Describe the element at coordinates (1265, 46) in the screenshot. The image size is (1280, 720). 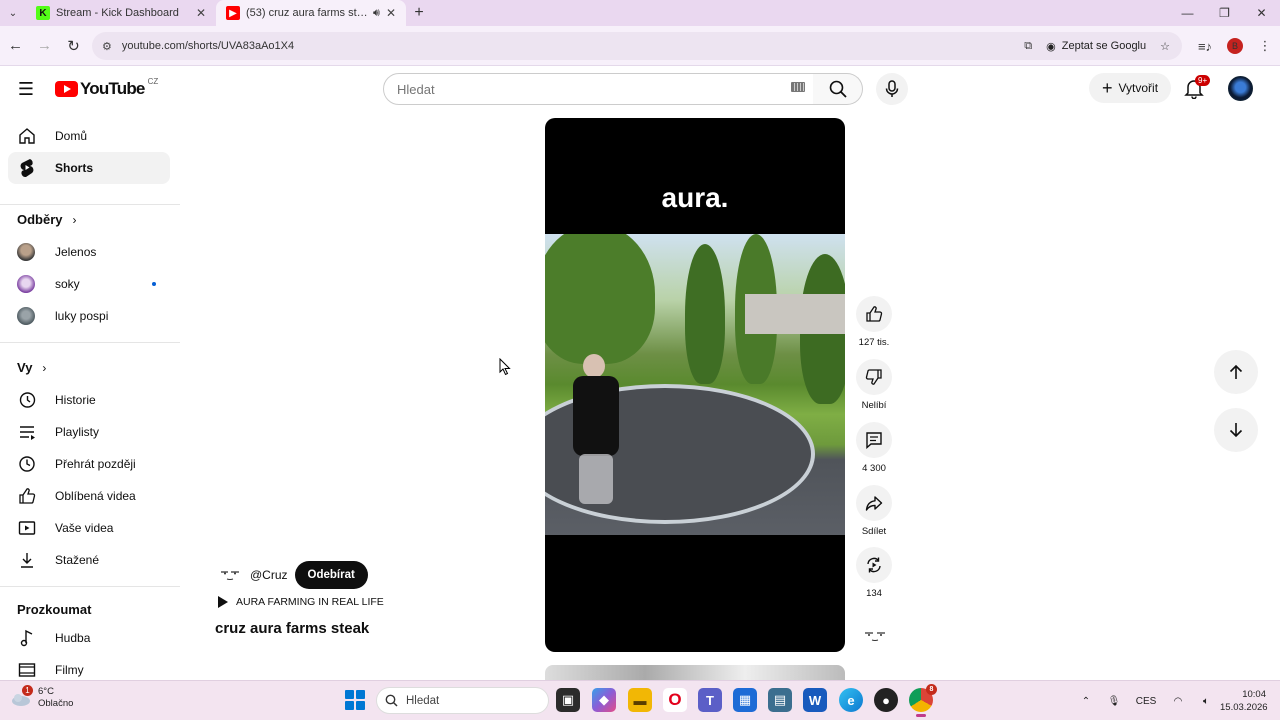
I see `browser-menu-icon: ⋮` at that location.